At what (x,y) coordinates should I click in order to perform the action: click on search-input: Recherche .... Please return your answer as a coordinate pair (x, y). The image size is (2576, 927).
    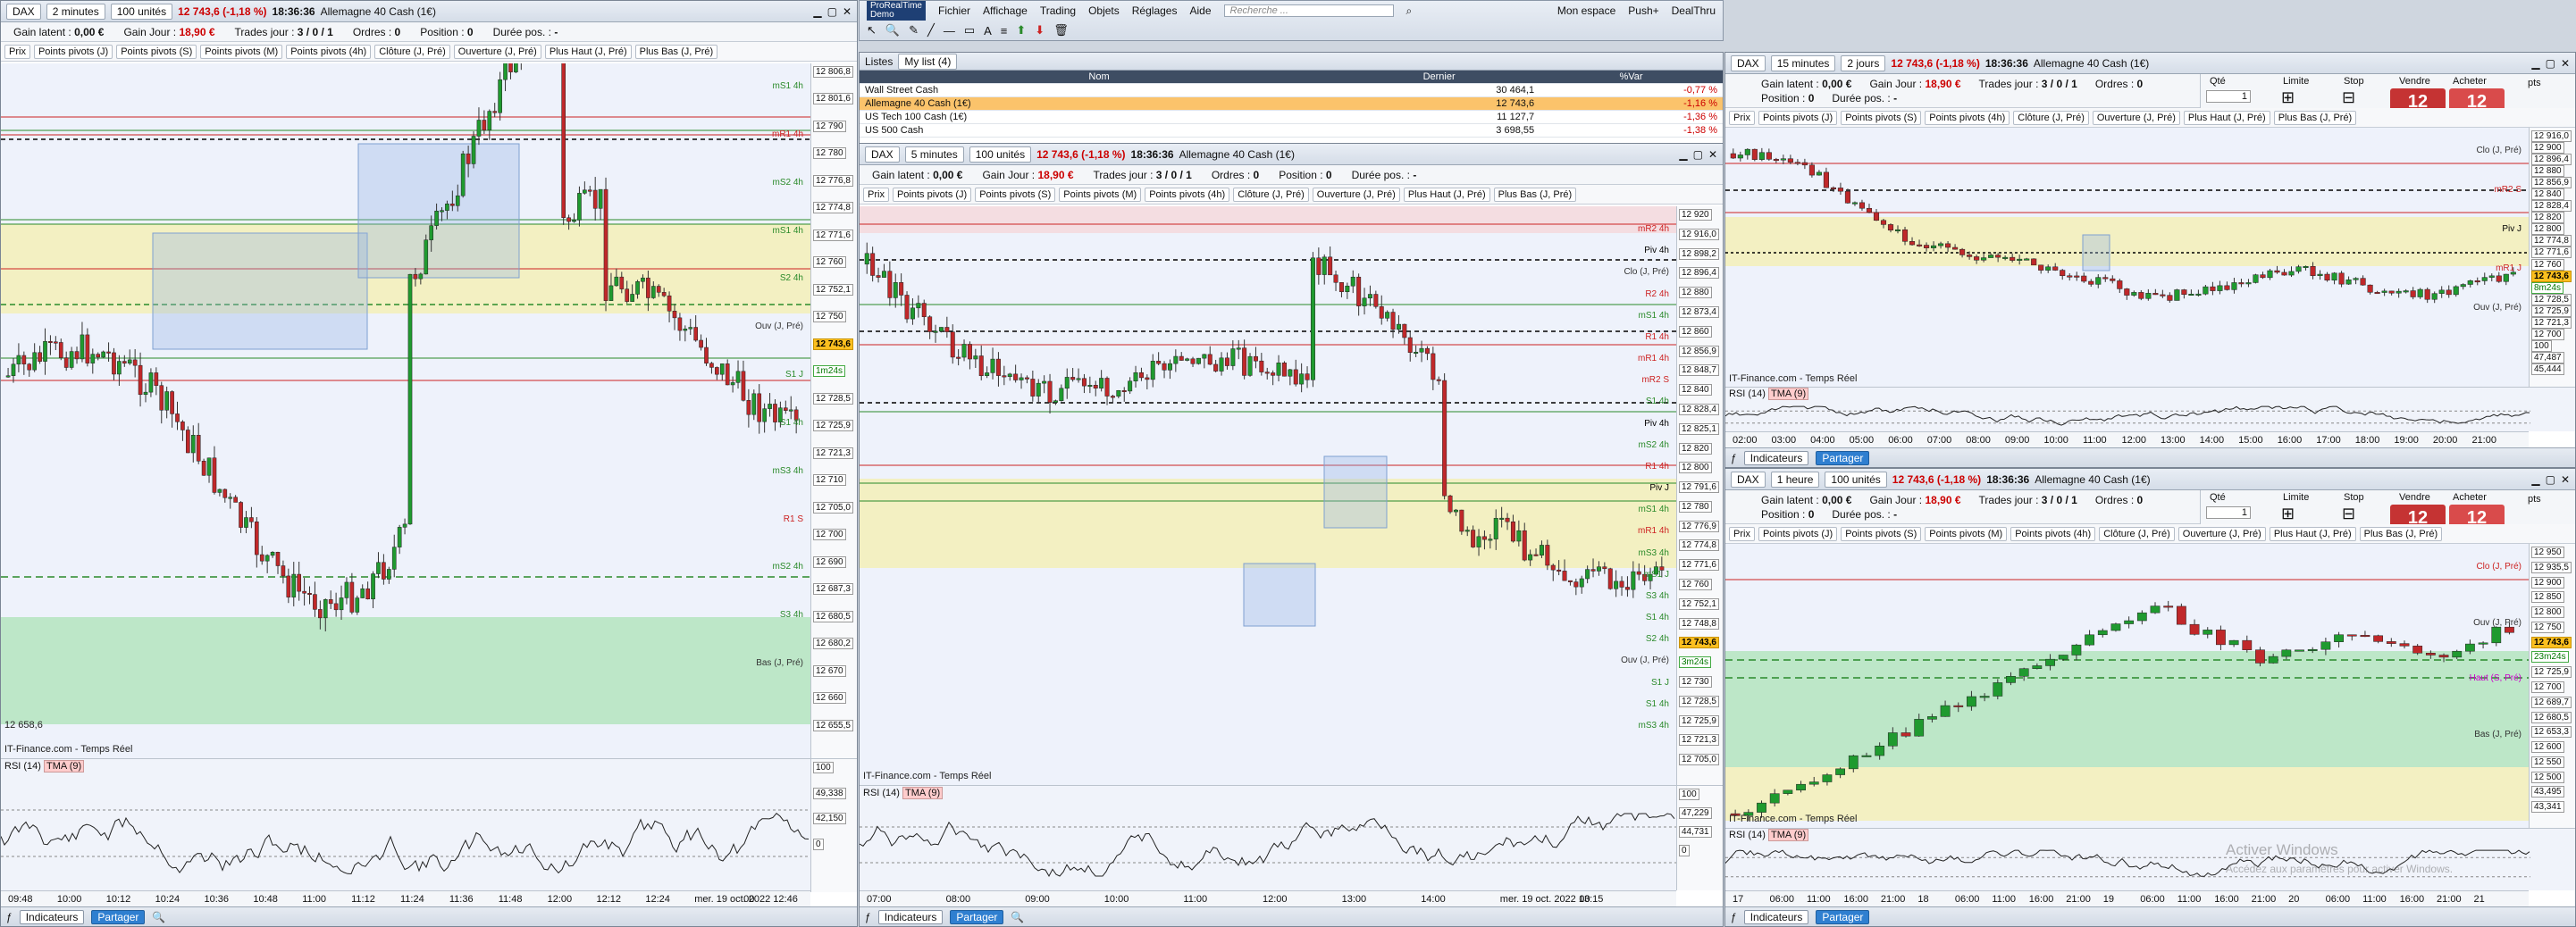
    Looking at the image, I should click on (1308, 10).